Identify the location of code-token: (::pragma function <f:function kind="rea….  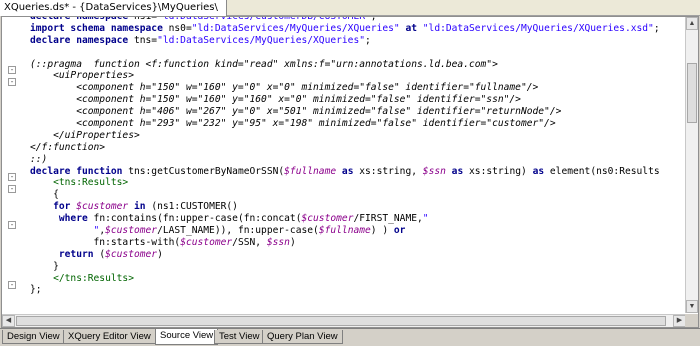
(264, 64).